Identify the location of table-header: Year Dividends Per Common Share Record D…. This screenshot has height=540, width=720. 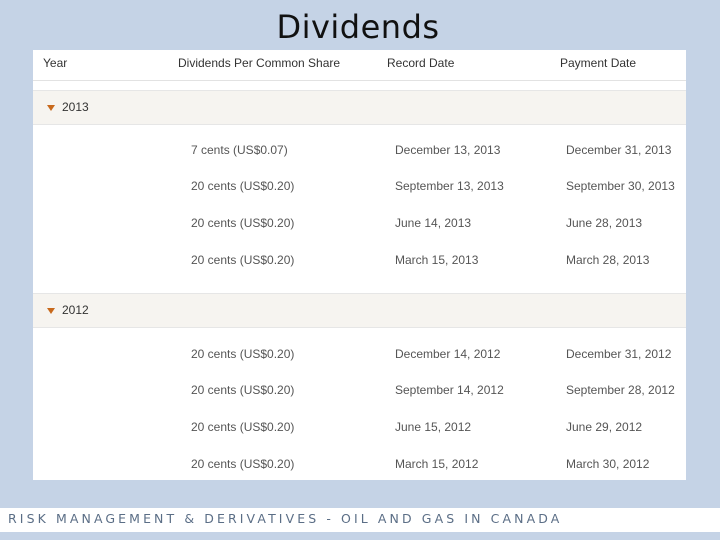
(359, 65).